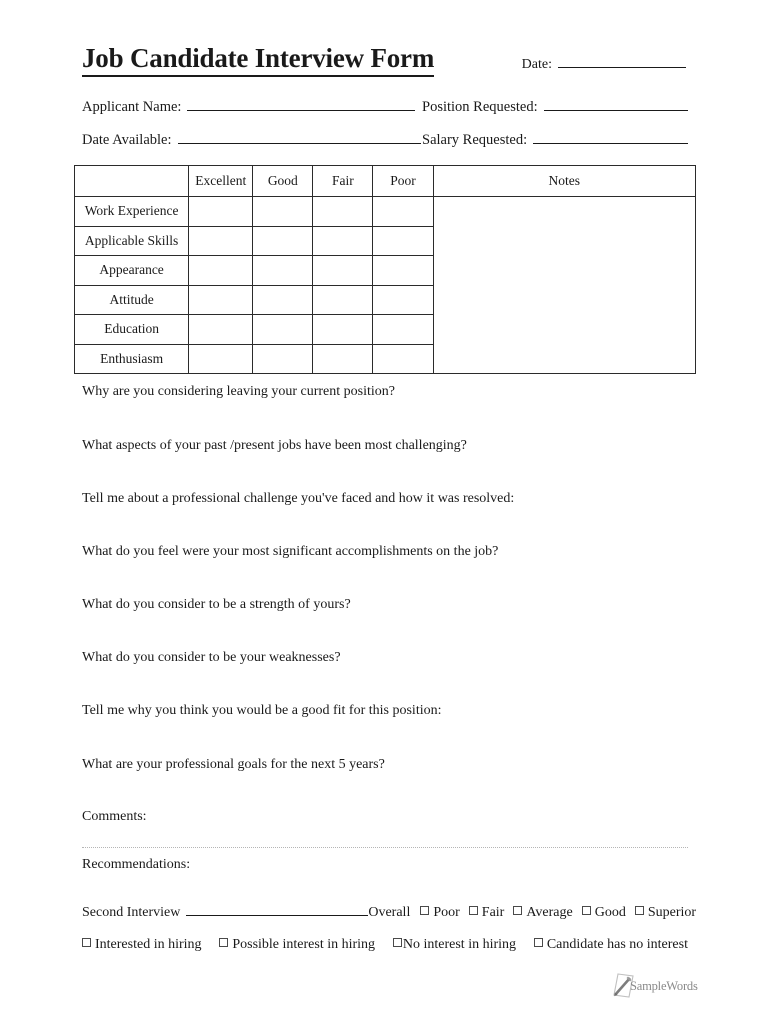 The width and height of the screenshot is (770, 1024). Describe the element at coordinates (131, 329) in the screenshot. I see `row-label-education: Education` at that location.